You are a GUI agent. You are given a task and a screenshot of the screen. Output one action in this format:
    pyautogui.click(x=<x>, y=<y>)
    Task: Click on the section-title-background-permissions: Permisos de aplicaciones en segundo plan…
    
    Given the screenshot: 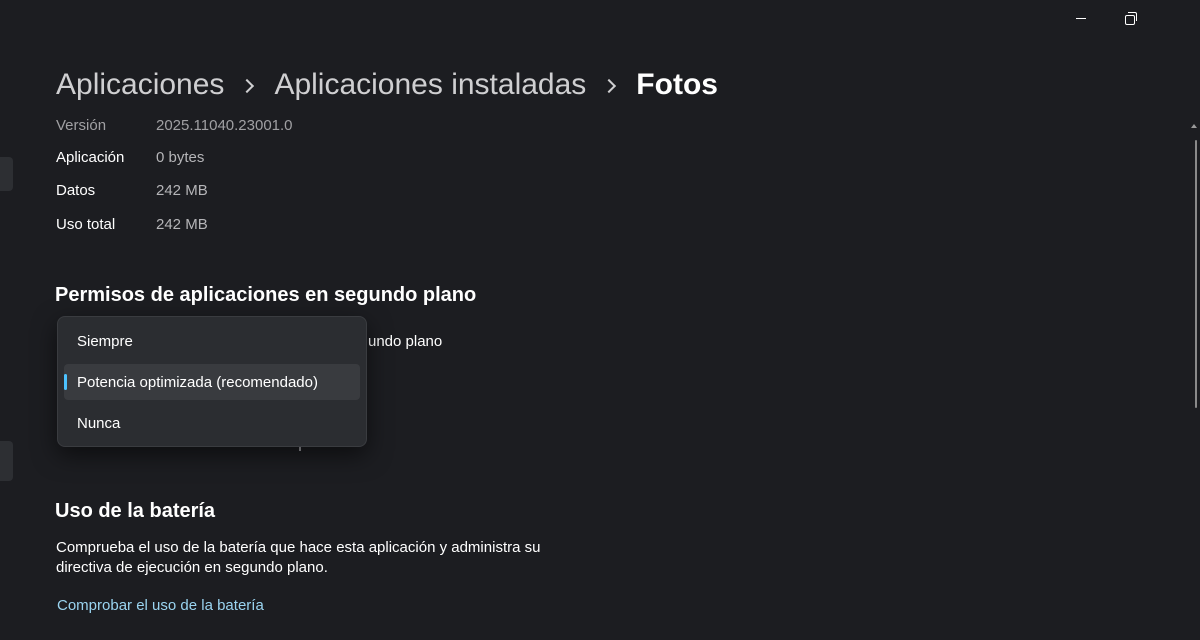 What is the action you would take?
    pyautogui.click(x=266, y=295)
    